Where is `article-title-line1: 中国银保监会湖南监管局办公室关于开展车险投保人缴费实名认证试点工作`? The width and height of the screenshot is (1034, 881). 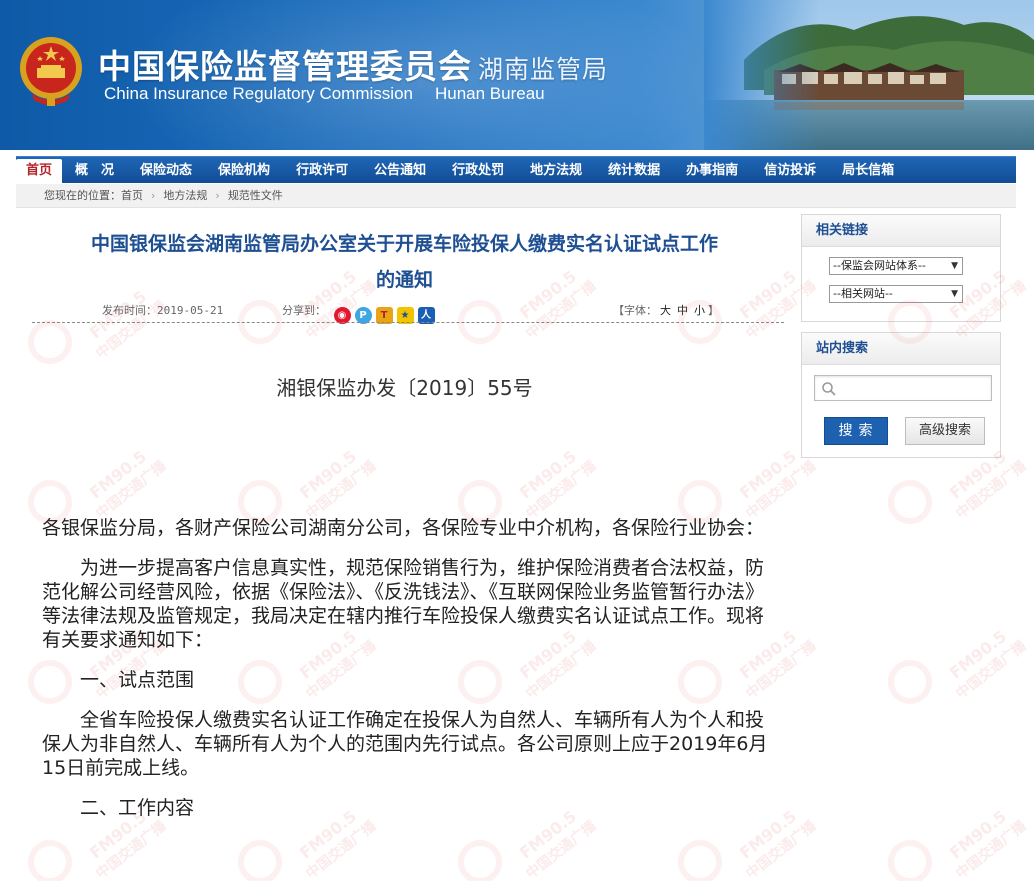 article-title-line1: 中国银保监会湖南监管局办公室关于开展车险投保人缴费实名认证试点工作 is located at coordinates (404, 244).